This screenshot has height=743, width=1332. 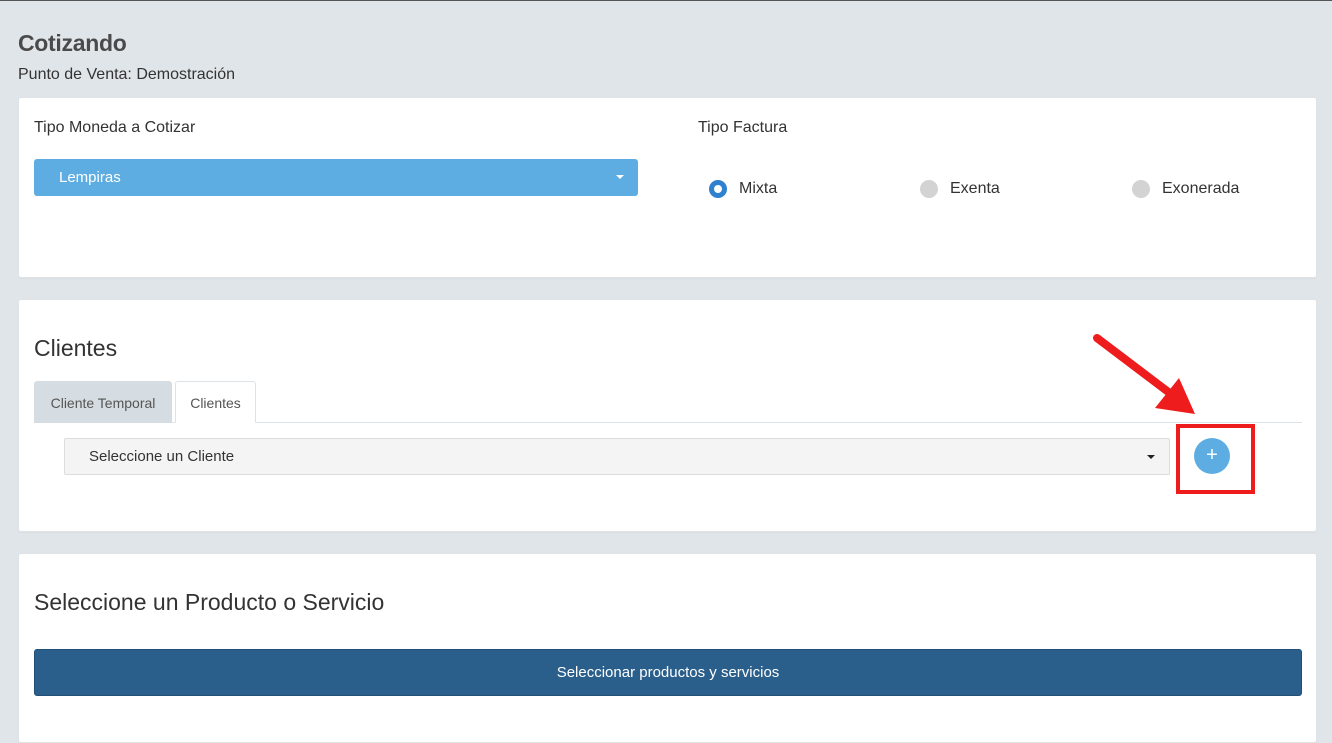 I want to click on page-subtitle: Punto de Venta: Demostración, so click(x=127, y=74).